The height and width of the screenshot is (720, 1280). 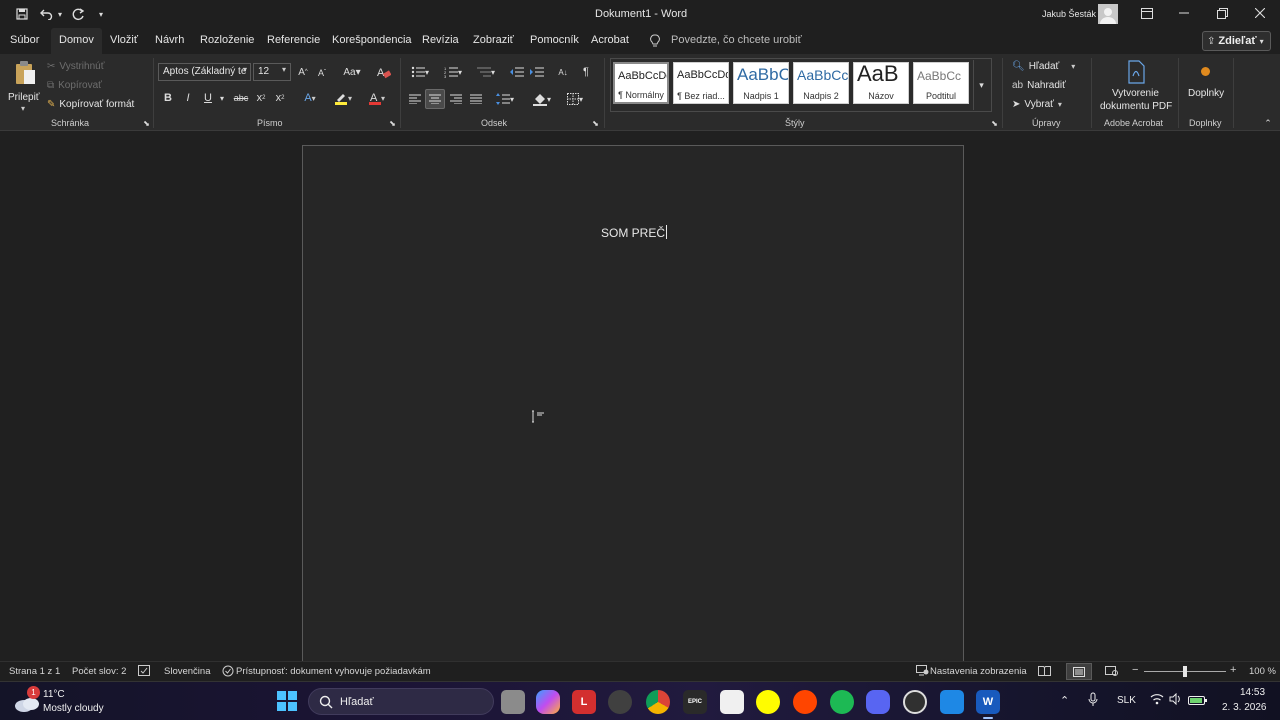 What do you see at coordinates (90, 104) in the screenshot?
I see `format-painter-button: ✎ Kopírovať formát` at bounding box center [90, 104].